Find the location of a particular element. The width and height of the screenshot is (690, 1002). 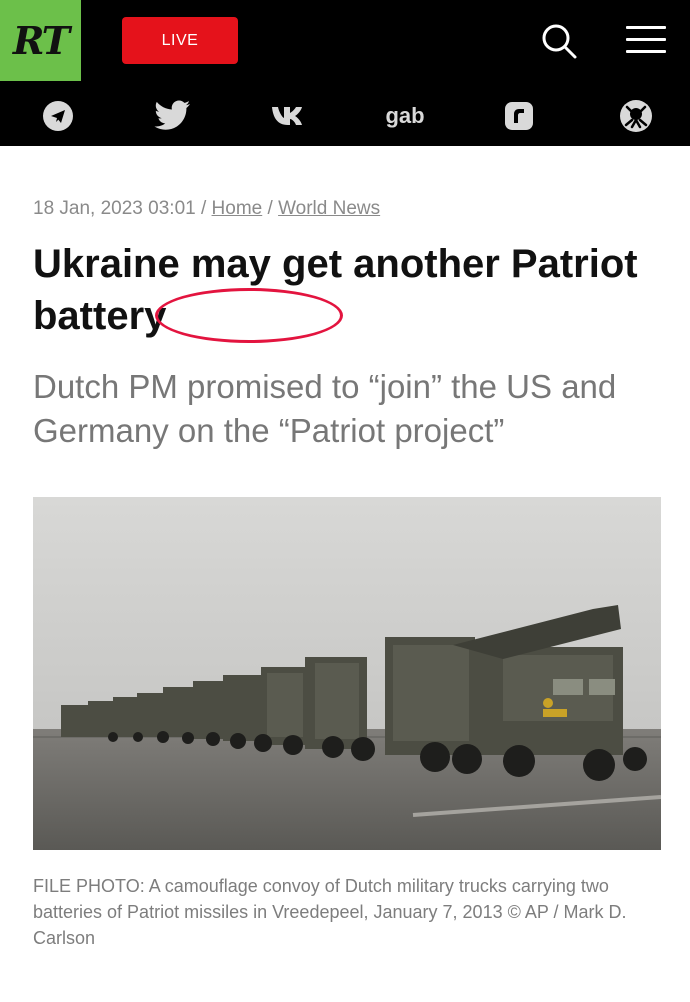

breadcrumb-home-link: Home is located at coordinates (237, 208).